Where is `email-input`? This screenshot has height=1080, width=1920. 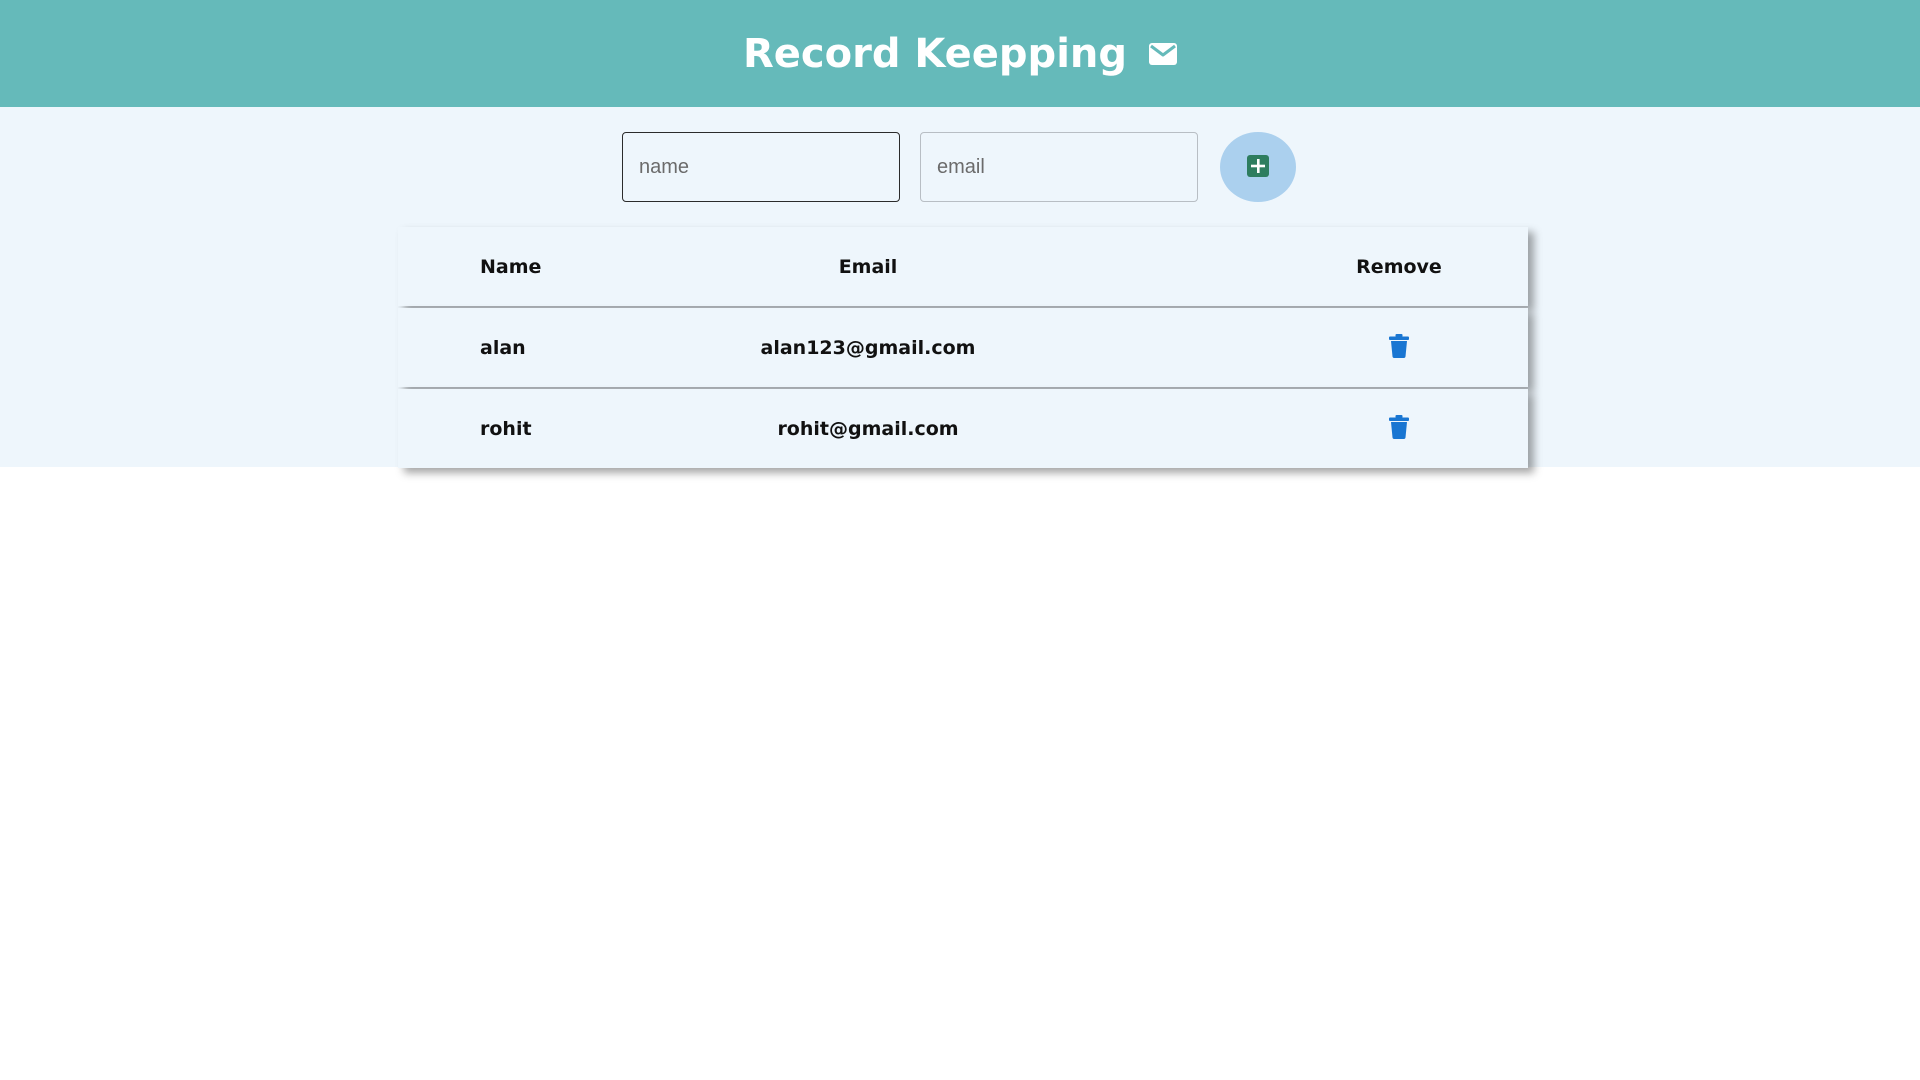
email-input is located at coordinates (1059, 167).